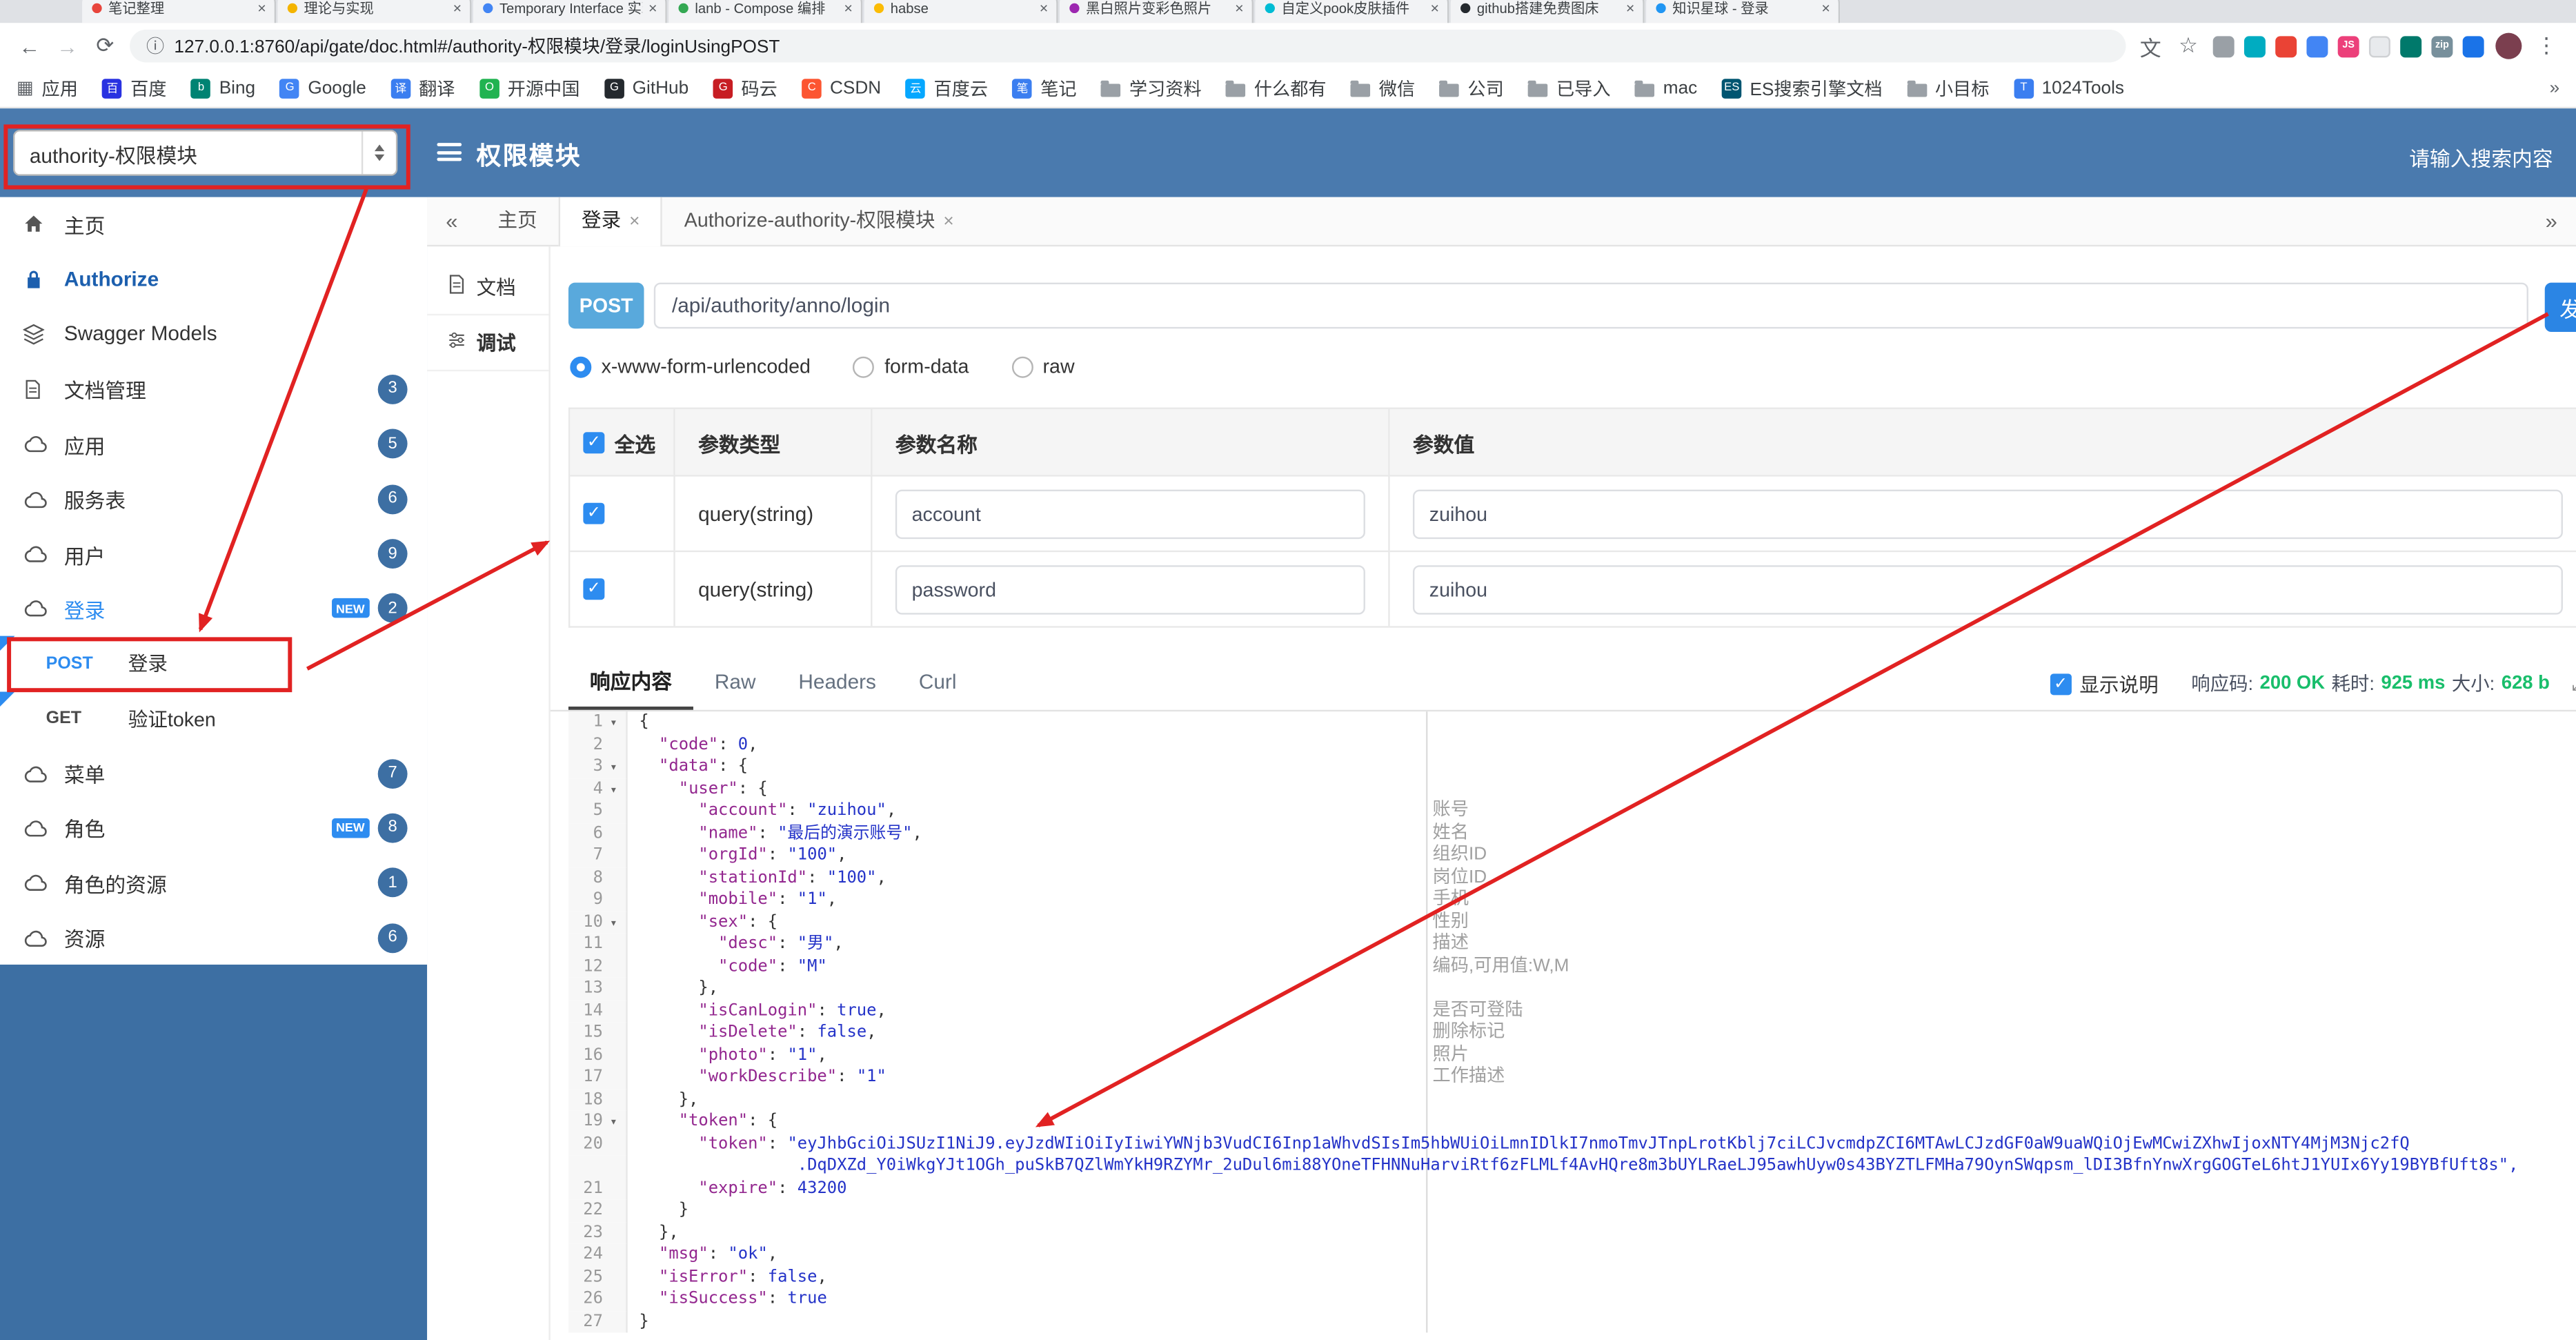 The height and width of the screenshot is (1340, 2576). Describe the element at coordinates (214, 279) in the screenshot. I see `sidebar-item: Authorize` at that location.